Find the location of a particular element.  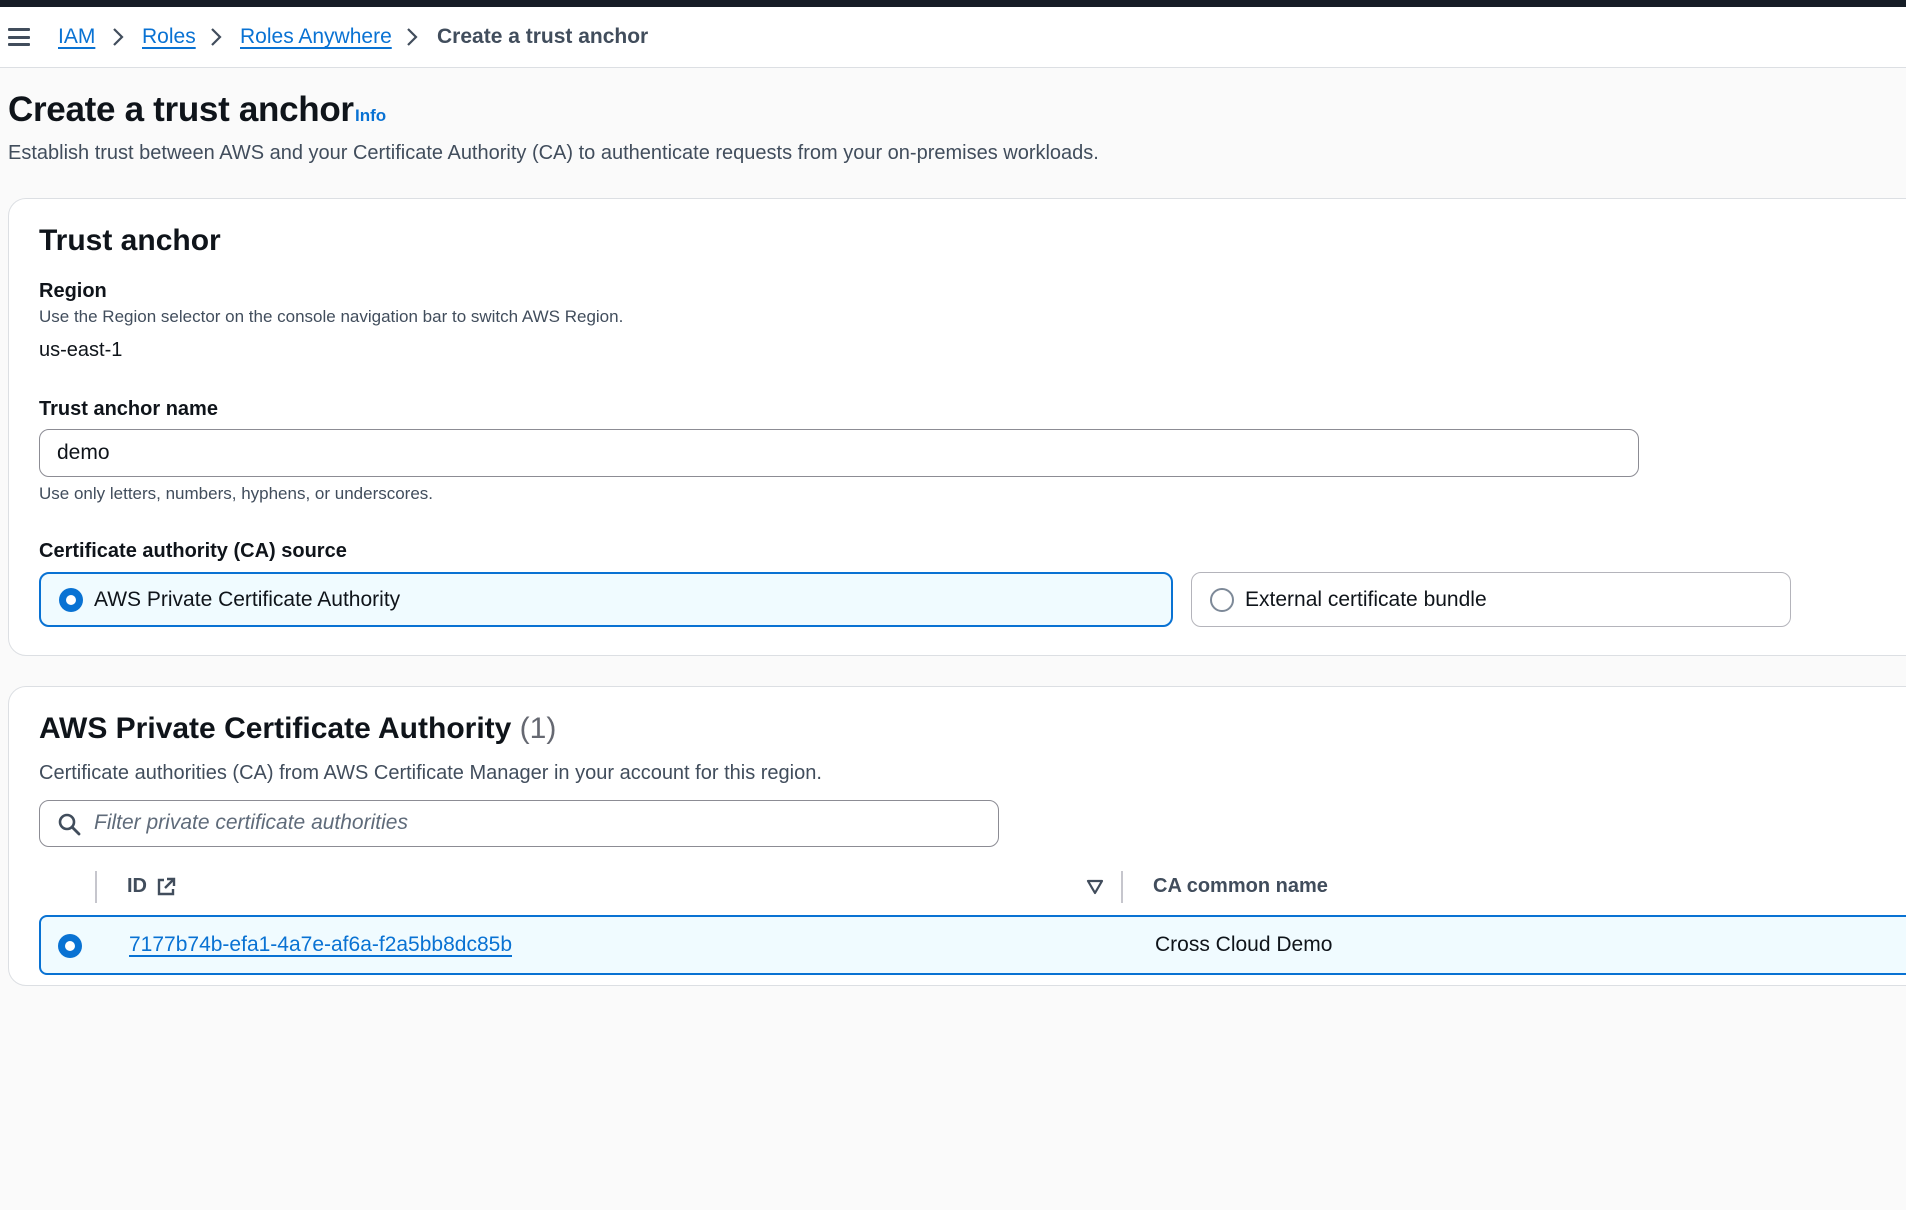

sort-down-icon is located at coordinates (1095, 887).